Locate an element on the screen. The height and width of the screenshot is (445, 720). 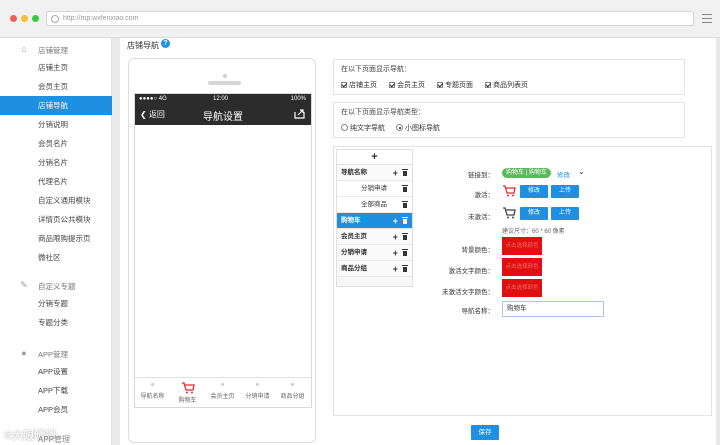
checkbox-product-list: 商品列表页 is located at coordinates (506, 85).